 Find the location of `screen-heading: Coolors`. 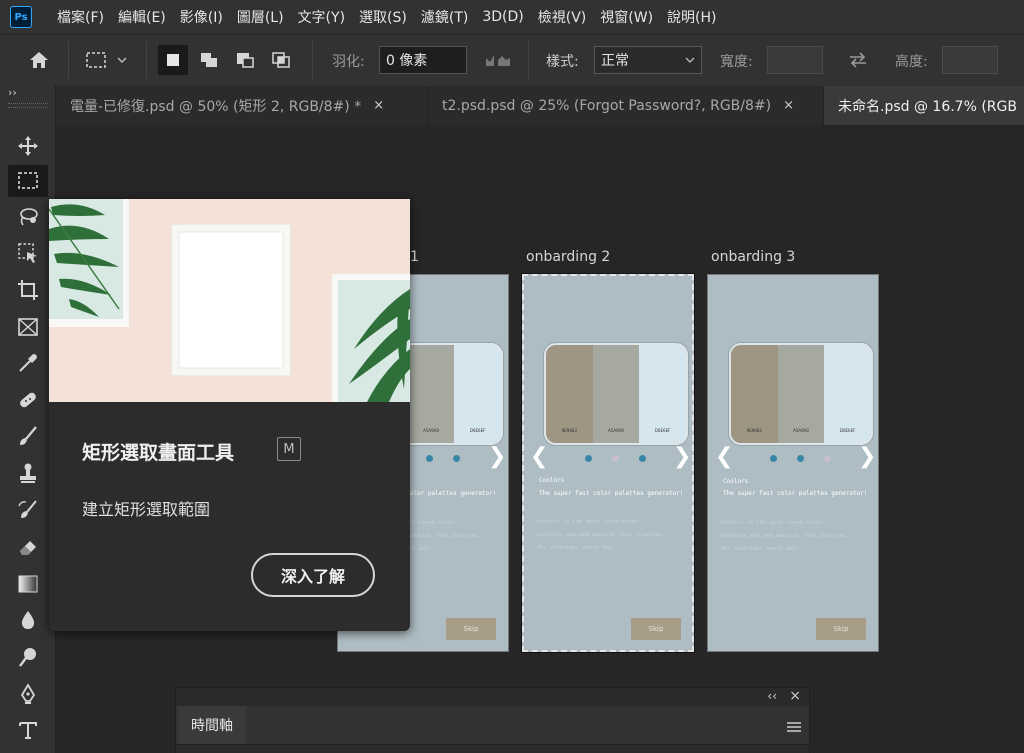

screen-heading: Coolors is located at coordinates (736, 481).